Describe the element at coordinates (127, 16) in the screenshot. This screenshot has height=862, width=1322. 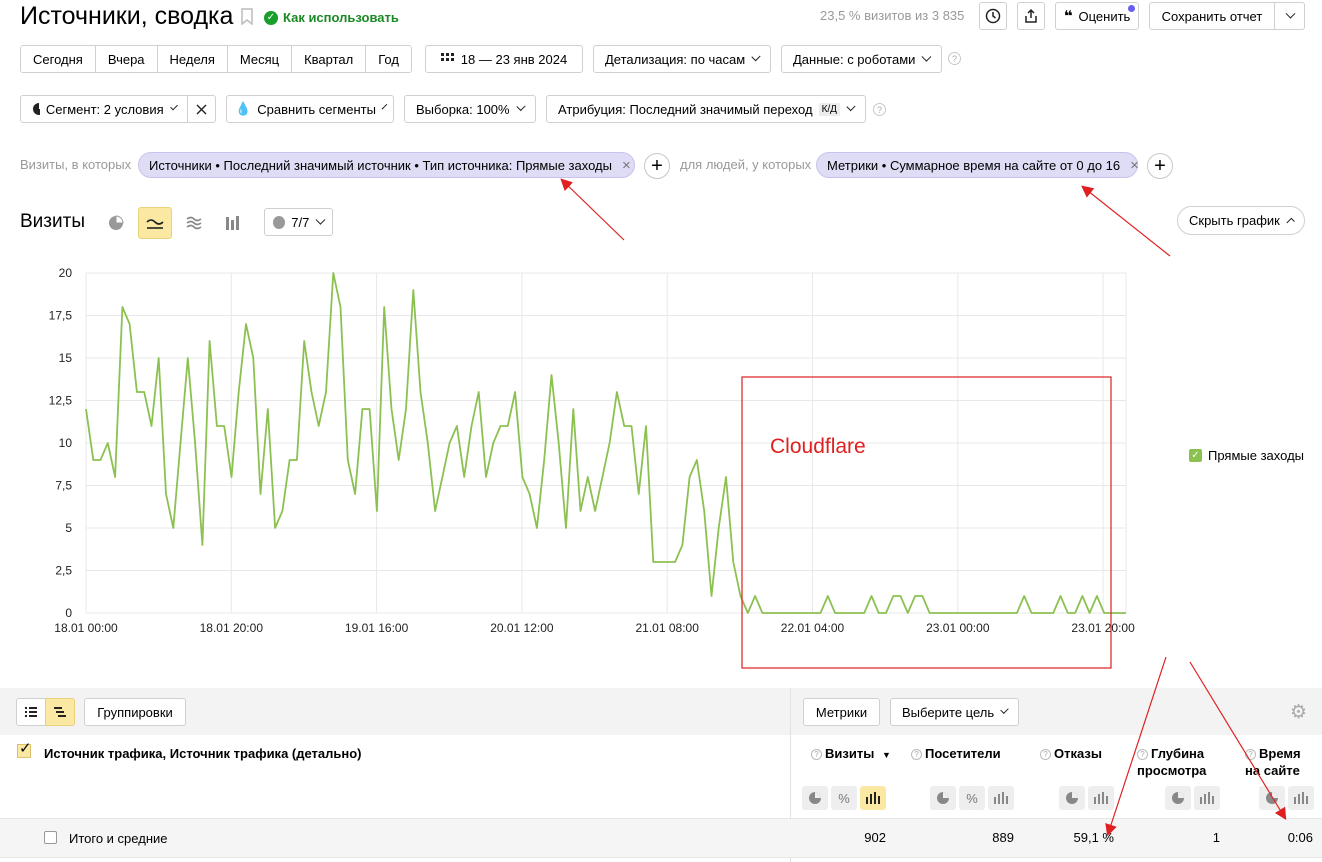
I see `page-title: Источники, сводка` at that location.